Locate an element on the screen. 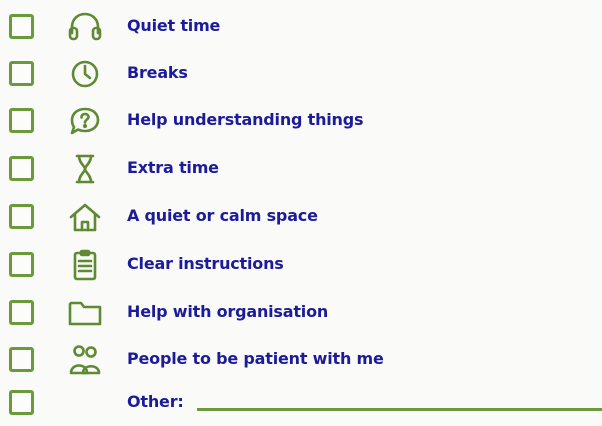 This screenshot has width=602, height=426. house-icon is located at coordinates (85, 217).